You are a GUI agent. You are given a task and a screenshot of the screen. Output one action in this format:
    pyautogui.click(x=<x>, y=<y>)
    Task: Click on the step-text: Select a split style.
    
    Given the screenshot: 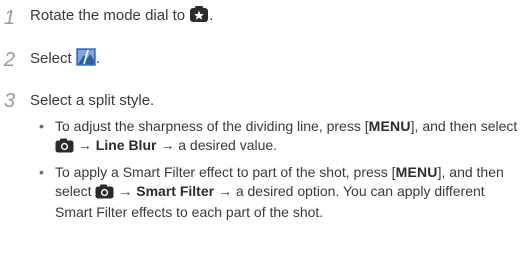 What is the action you would take?
    pyautogui.click(x=92, y=100)
    